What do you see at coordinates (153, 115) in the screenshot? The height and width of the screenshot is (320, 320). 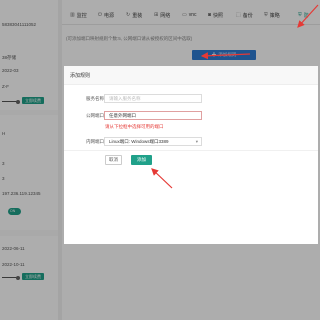 I see `public-port-input` at bounding box center [153, 115].